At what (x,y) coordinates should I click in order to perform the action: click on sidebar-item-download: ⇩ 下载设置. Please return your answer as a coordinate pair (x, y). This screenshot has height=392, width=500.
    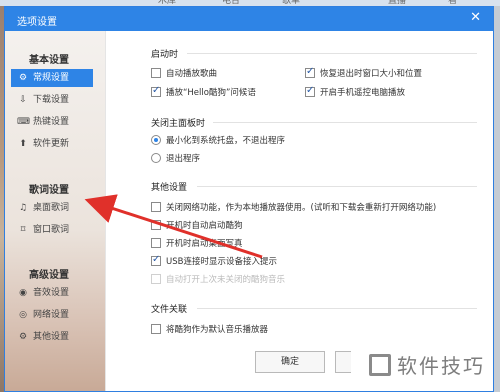
    Looking at the image, I should click on (52, 100).